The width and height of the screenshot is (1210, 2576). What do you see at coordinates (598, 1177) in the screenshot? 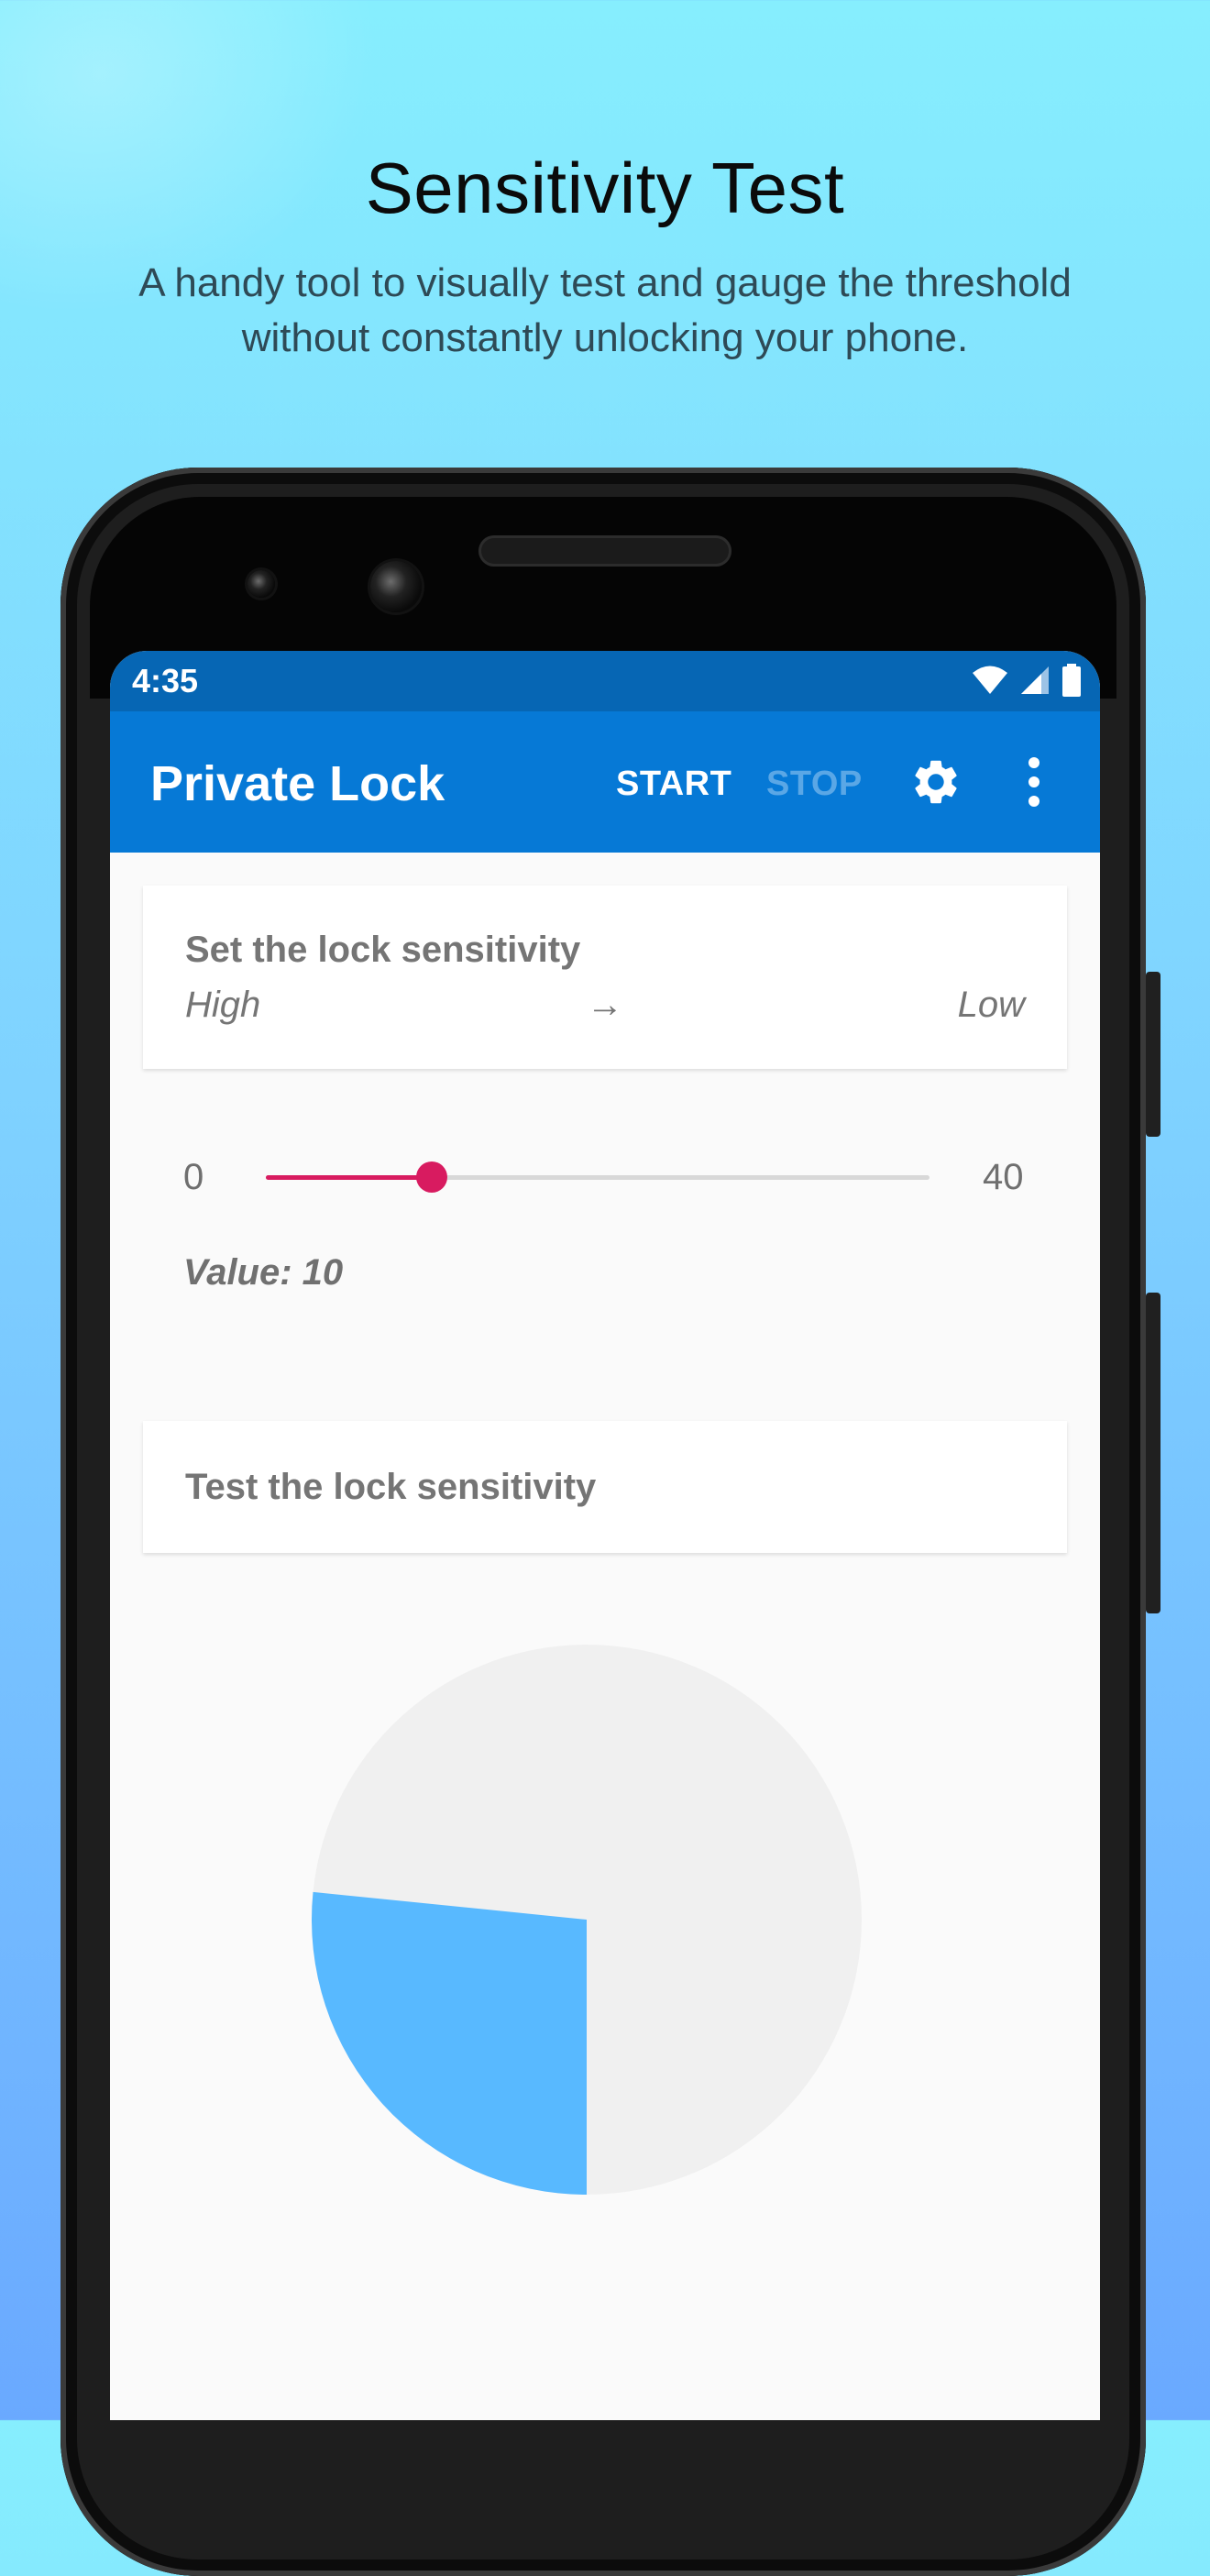
I see `sensitivity-slider` at bounding box center [598, 1177].